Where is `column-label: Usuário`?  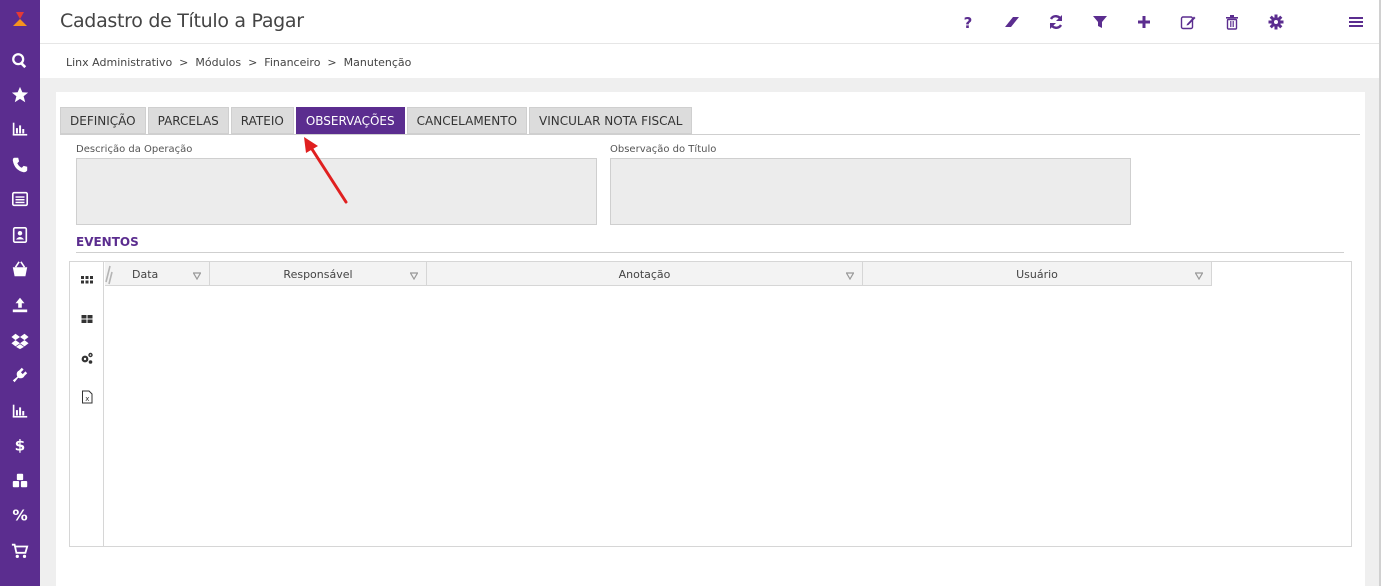 column-label: Usuário is located at coordinates (1037, 274).